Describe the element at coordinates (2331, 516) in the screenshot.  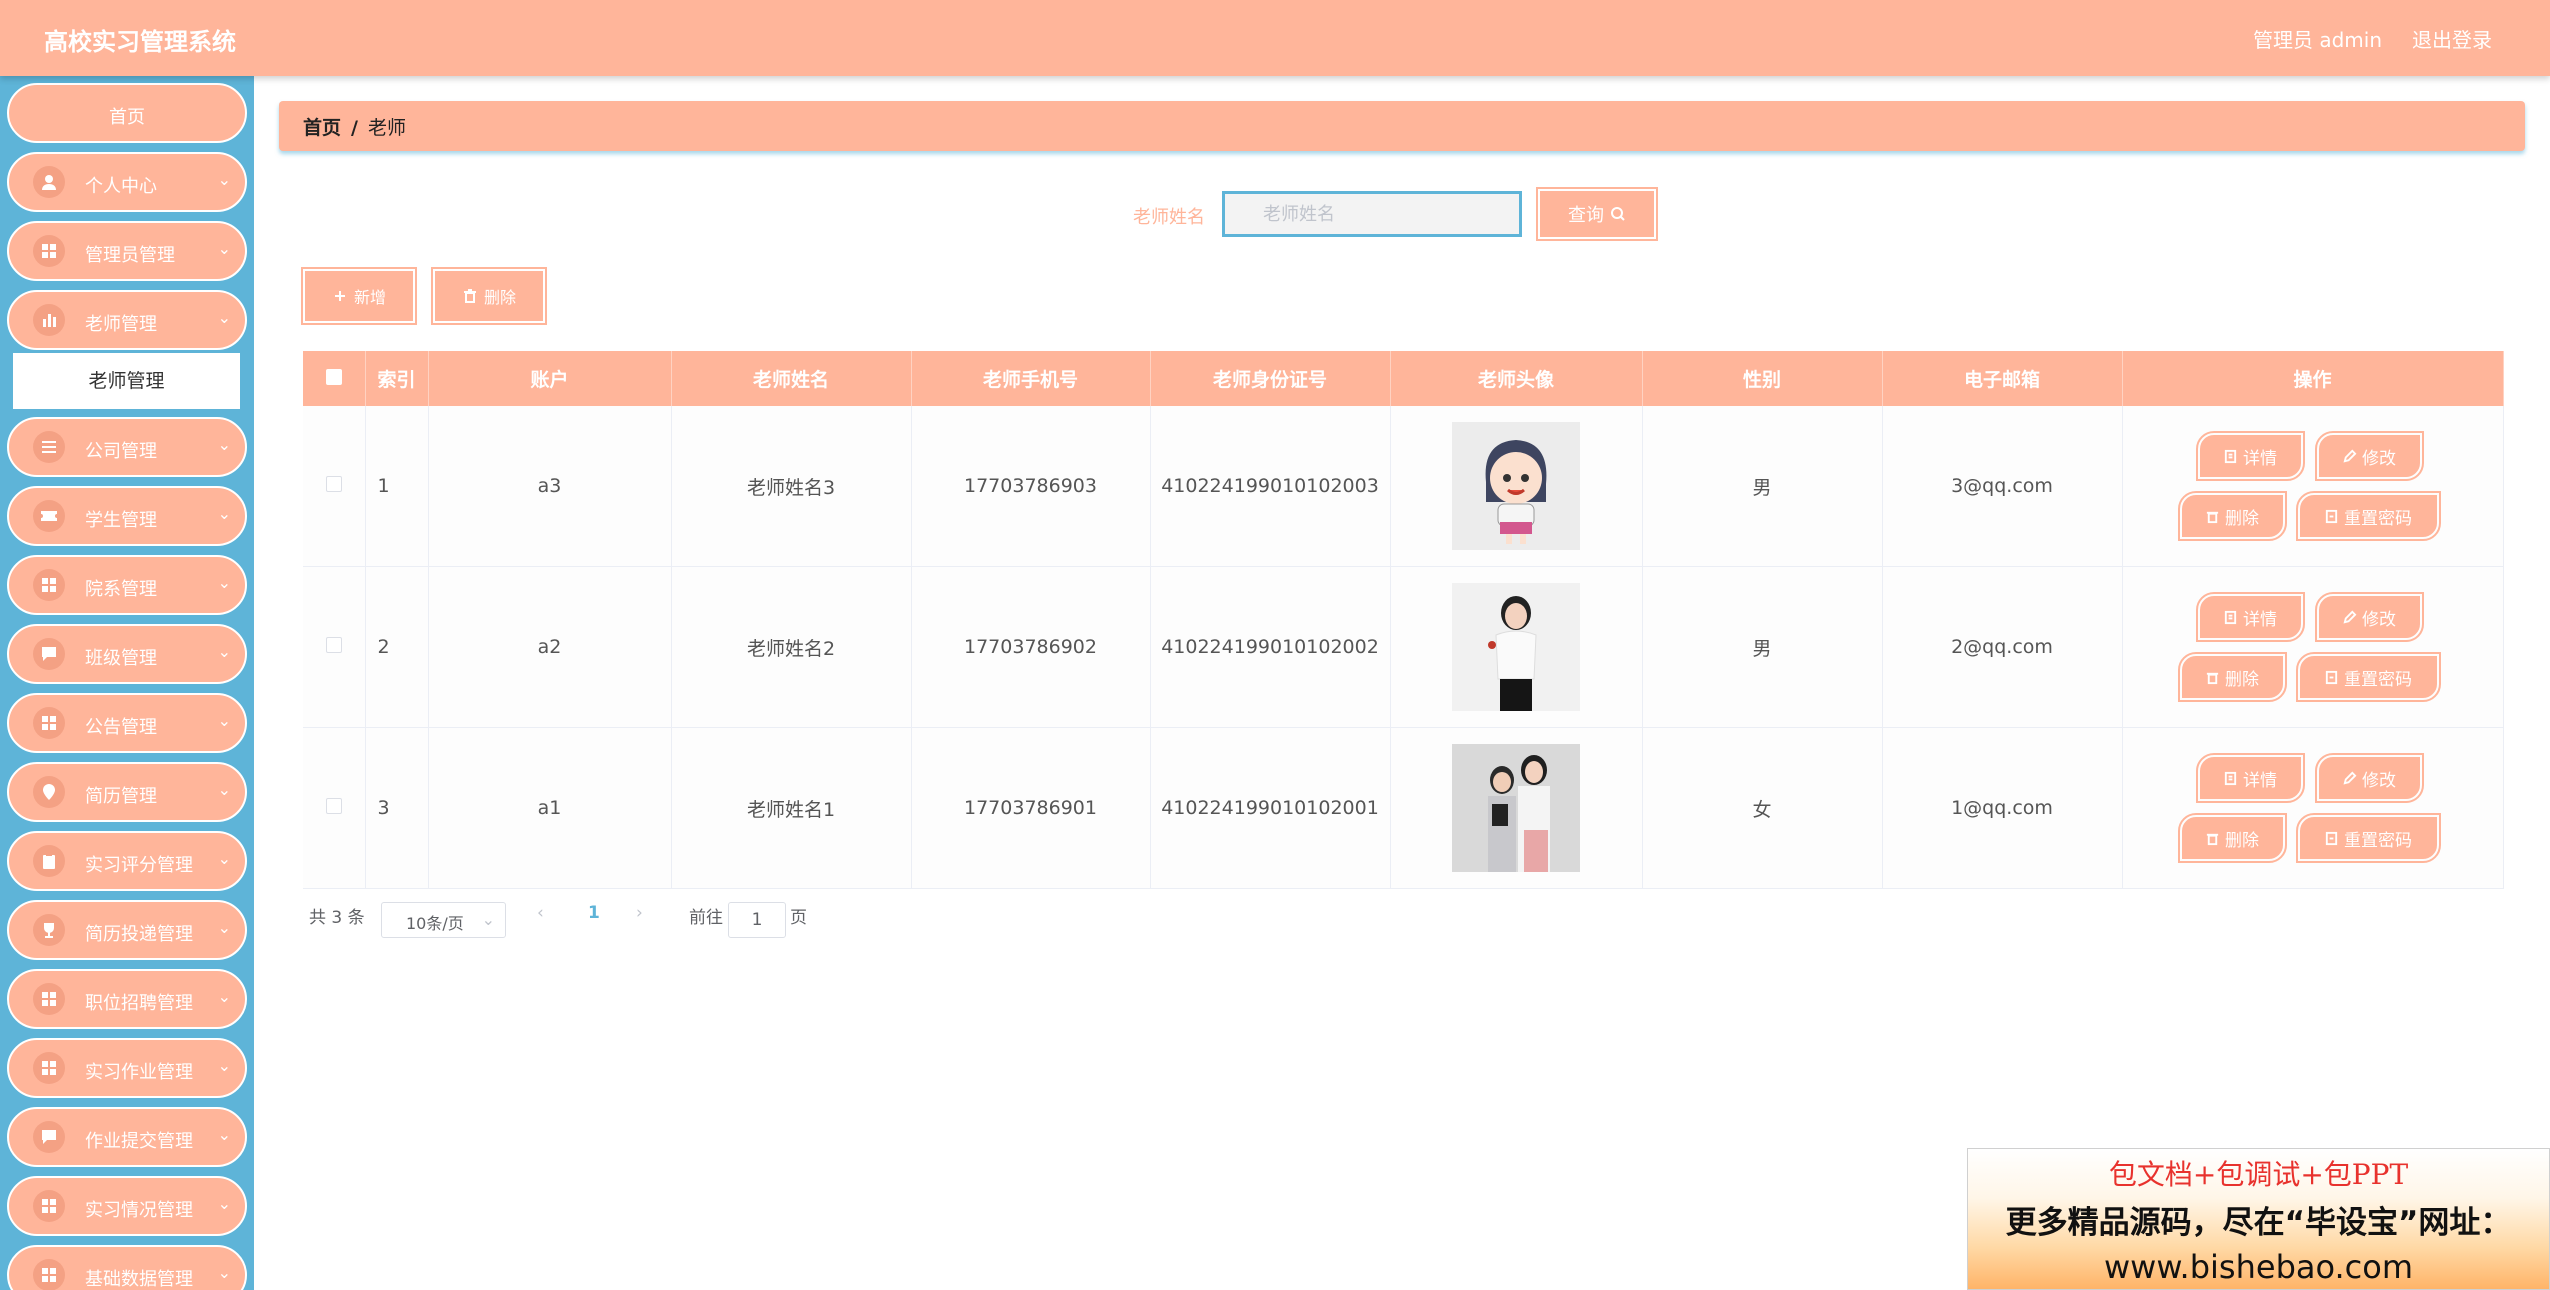
I see `reset-password-icon` at that location.